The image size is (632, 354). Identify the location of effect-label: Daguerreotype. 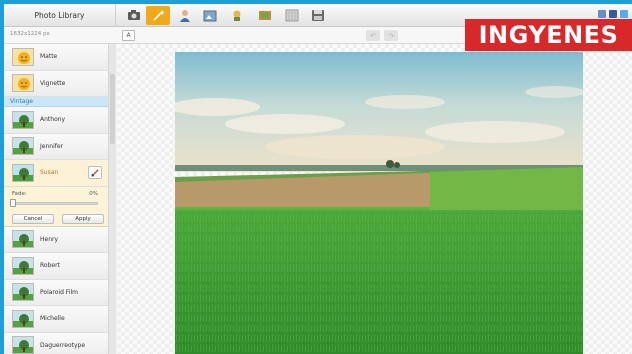
(63, 345).